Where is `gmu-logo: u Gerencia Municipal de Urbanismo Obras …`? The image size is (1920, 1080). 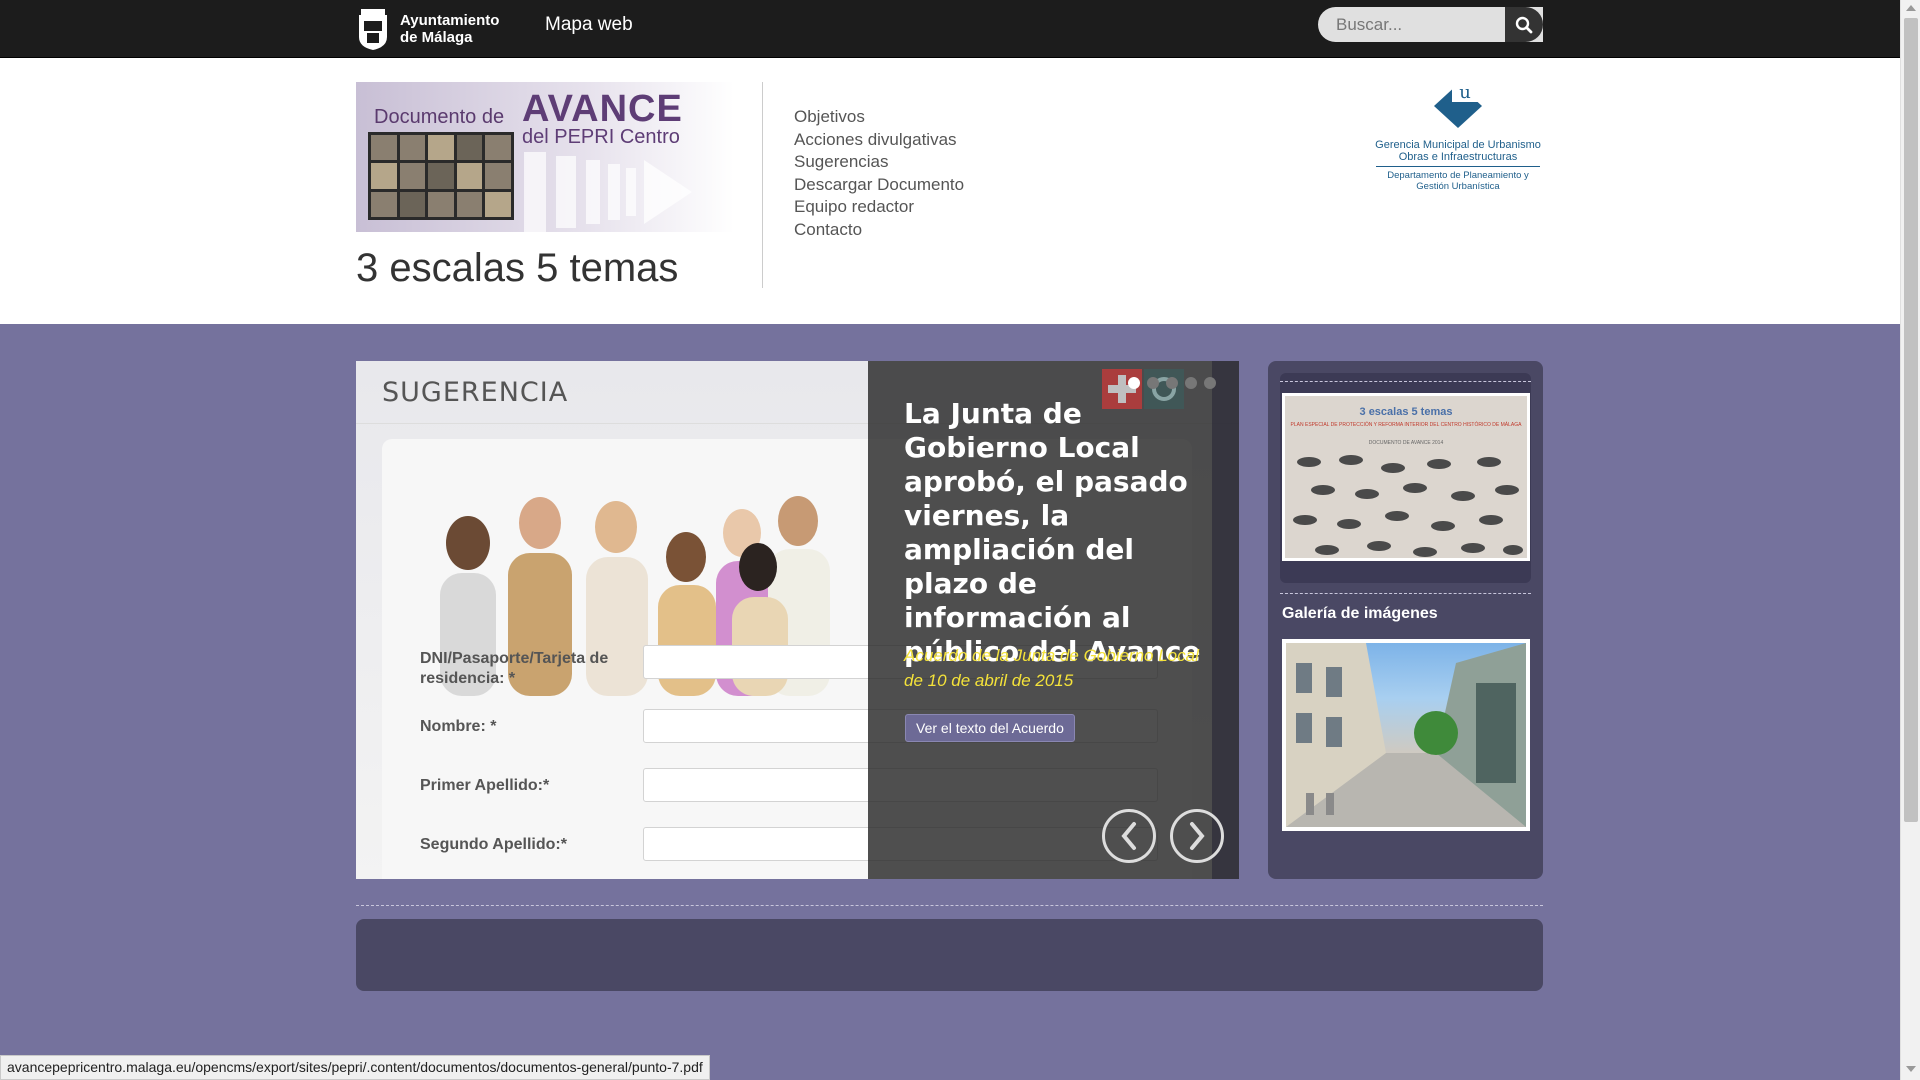
gmu-logo: u Gerencia Municipal de Urbanismo Obras … is located at coordinates (1458, 137).